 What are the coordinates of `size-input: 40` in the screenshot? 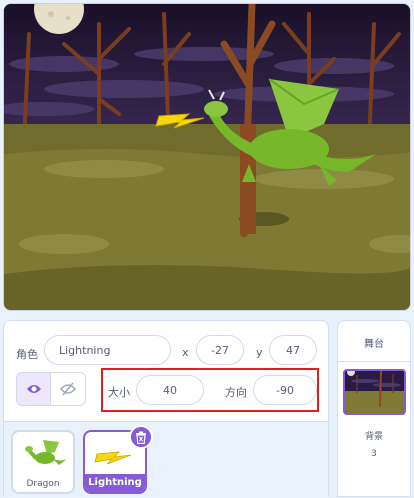 It's located at (170, 390).